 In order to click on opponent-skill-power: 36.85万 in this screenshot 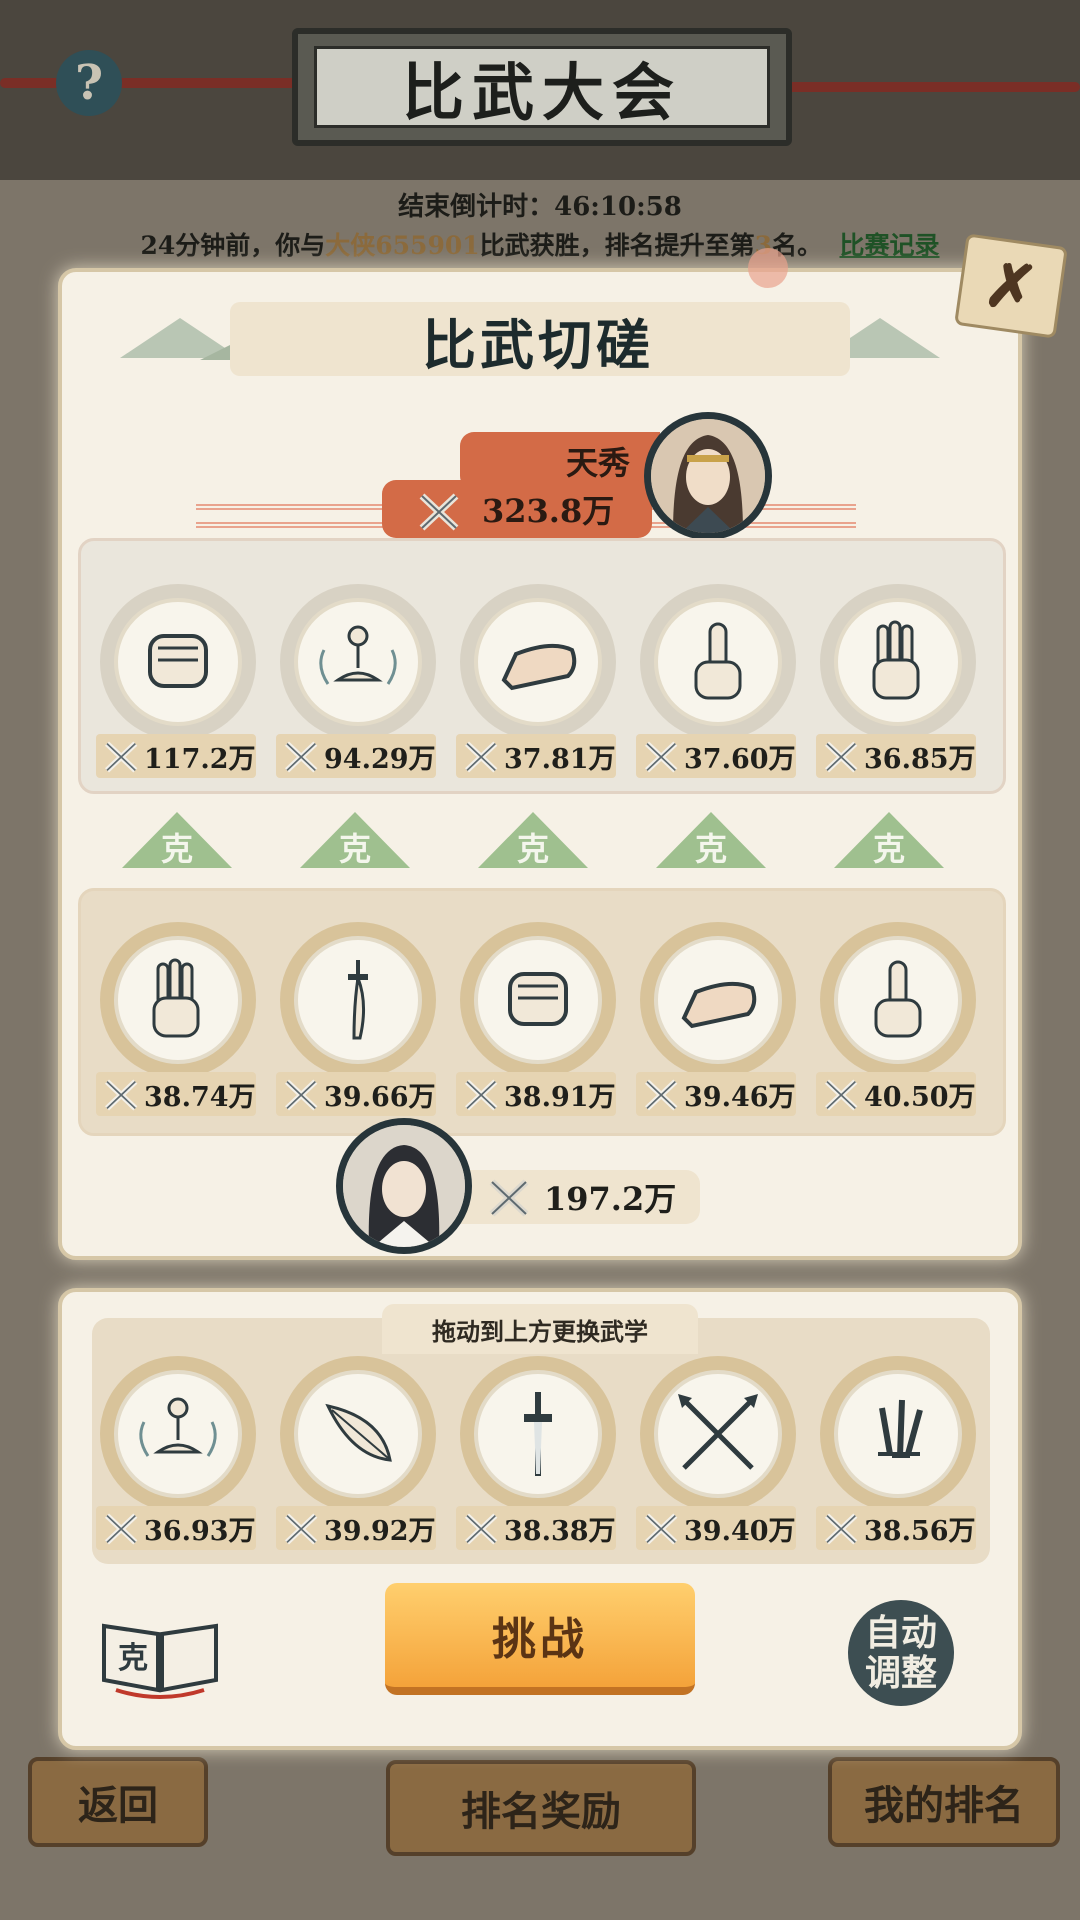, I will do `click(896, 756)`.